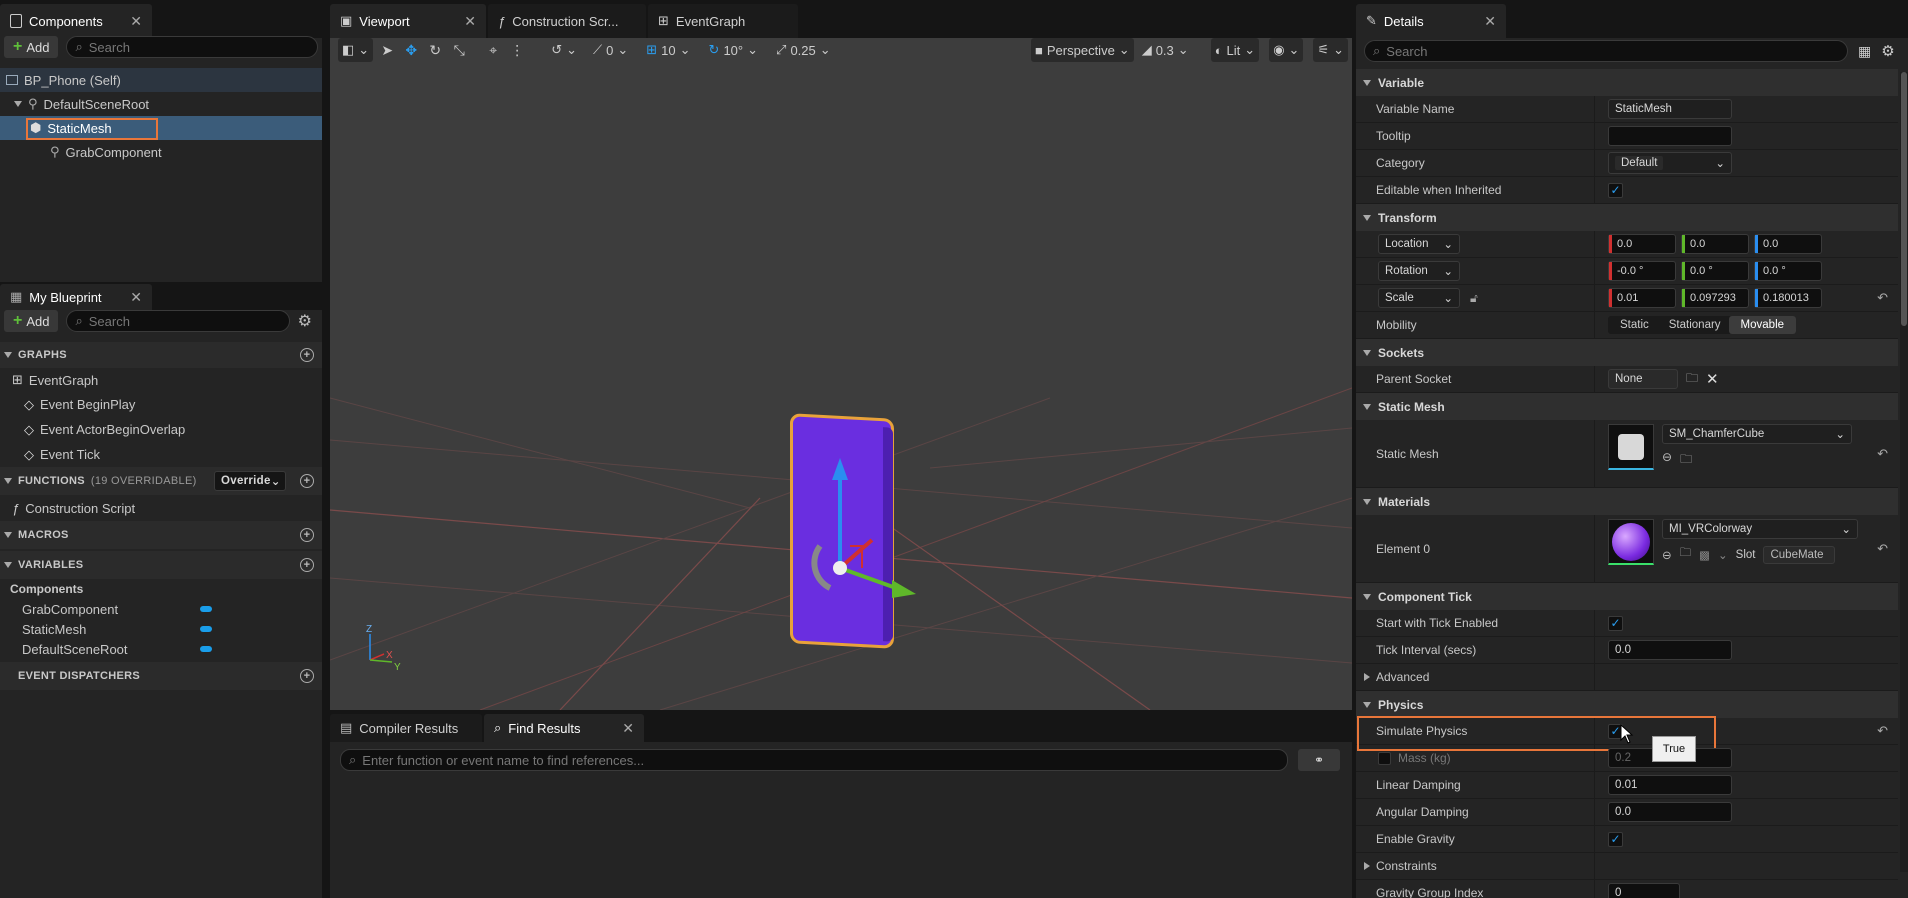  I want to click on transform-gizmo, so click(855, 528).